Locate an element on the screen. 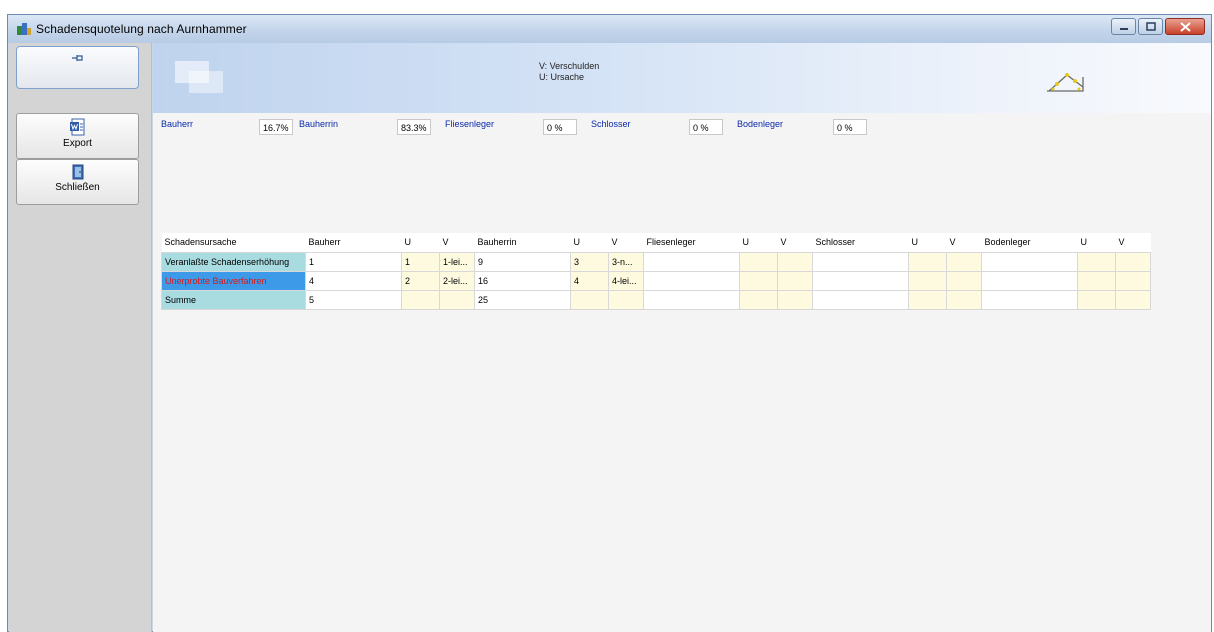 This screenshot has width=1214, height=632. cause-cell-selected: Unerprobte Bauverfahren is located at coordinates (233, 280).